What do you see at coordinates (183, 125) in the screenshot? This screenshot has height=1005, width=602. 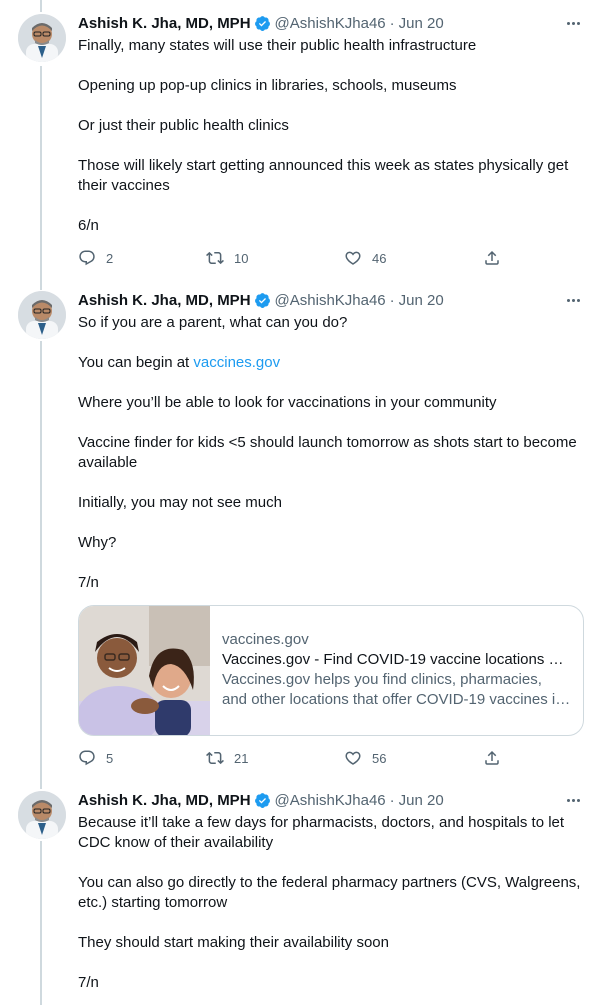 I see `tweet-paragraph: Or just their public health clinics` at bounding box center [183, 125].